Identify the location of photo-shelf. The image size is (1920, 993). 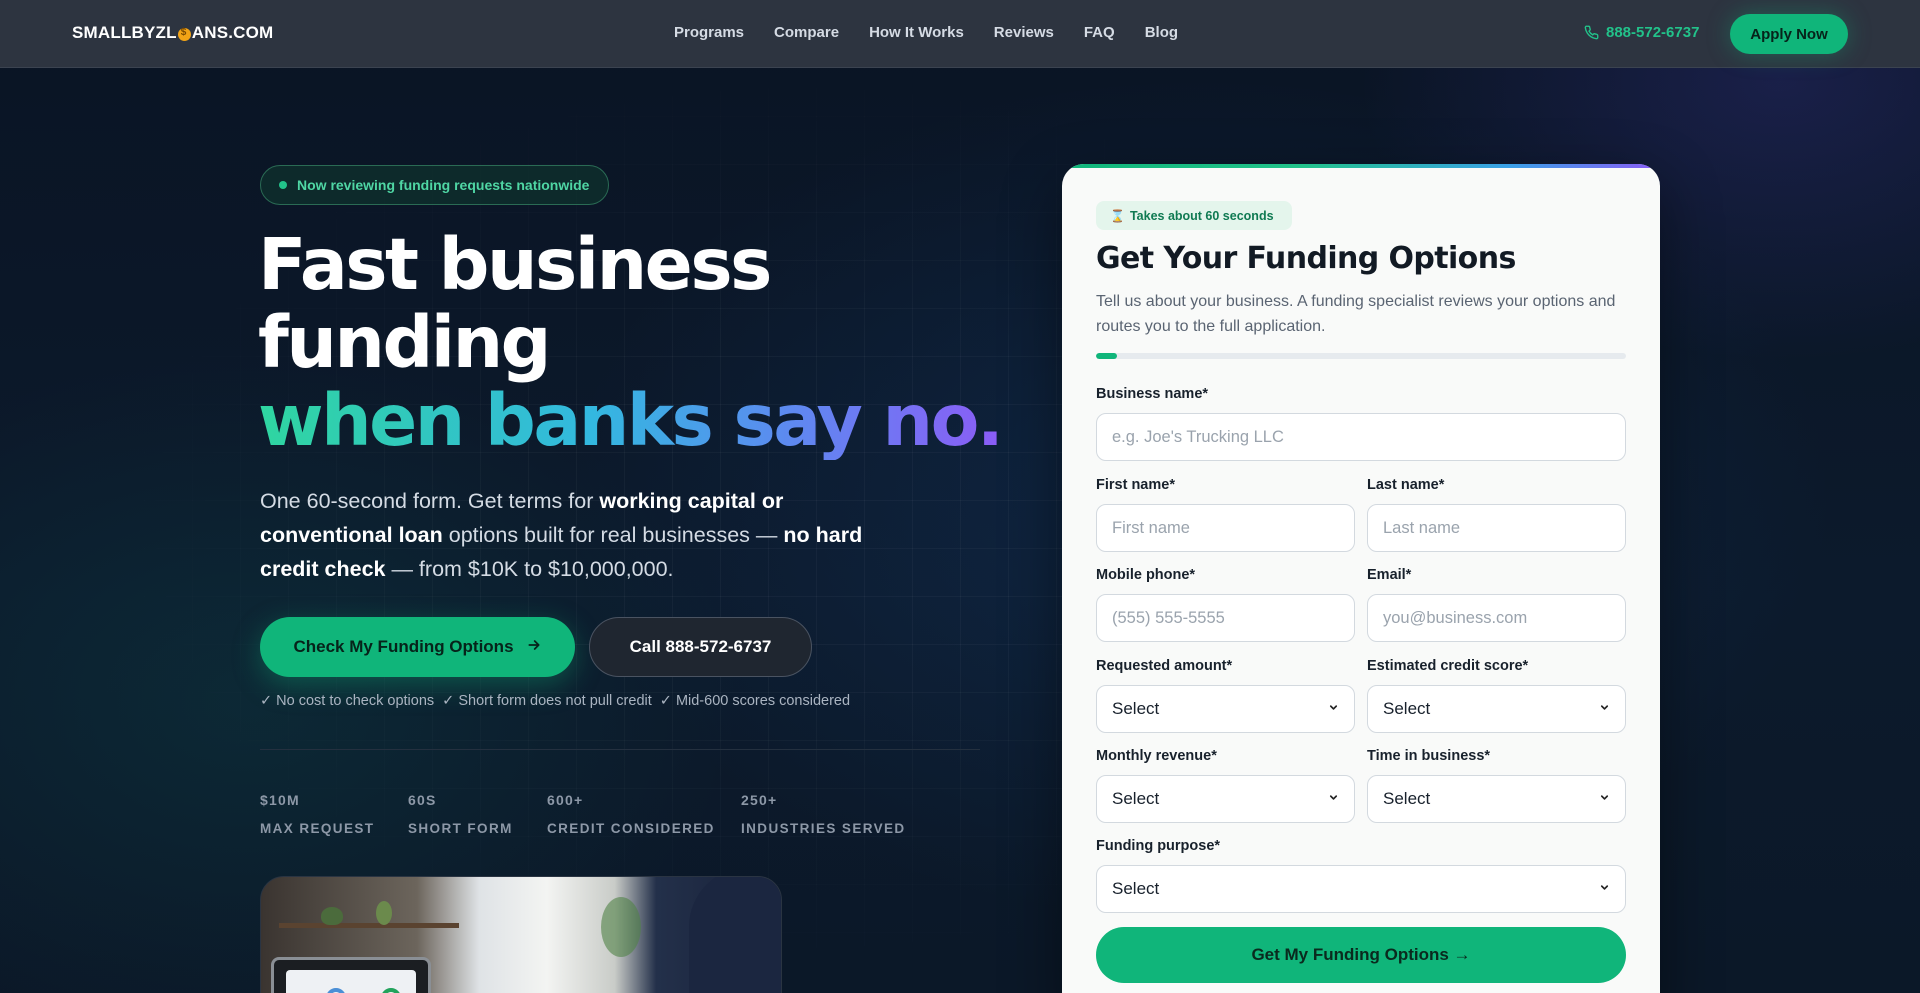
(369, 925).